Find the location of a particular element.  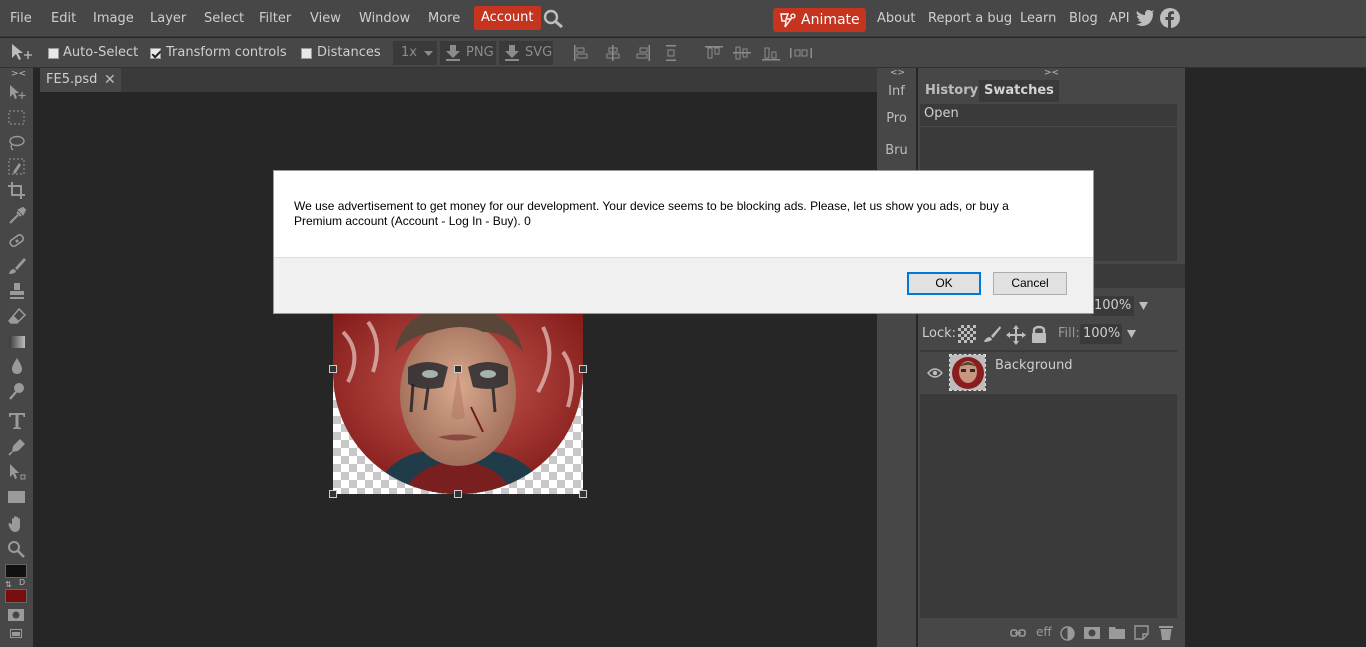

distances-checkbox is located at coordinates (306, 53).